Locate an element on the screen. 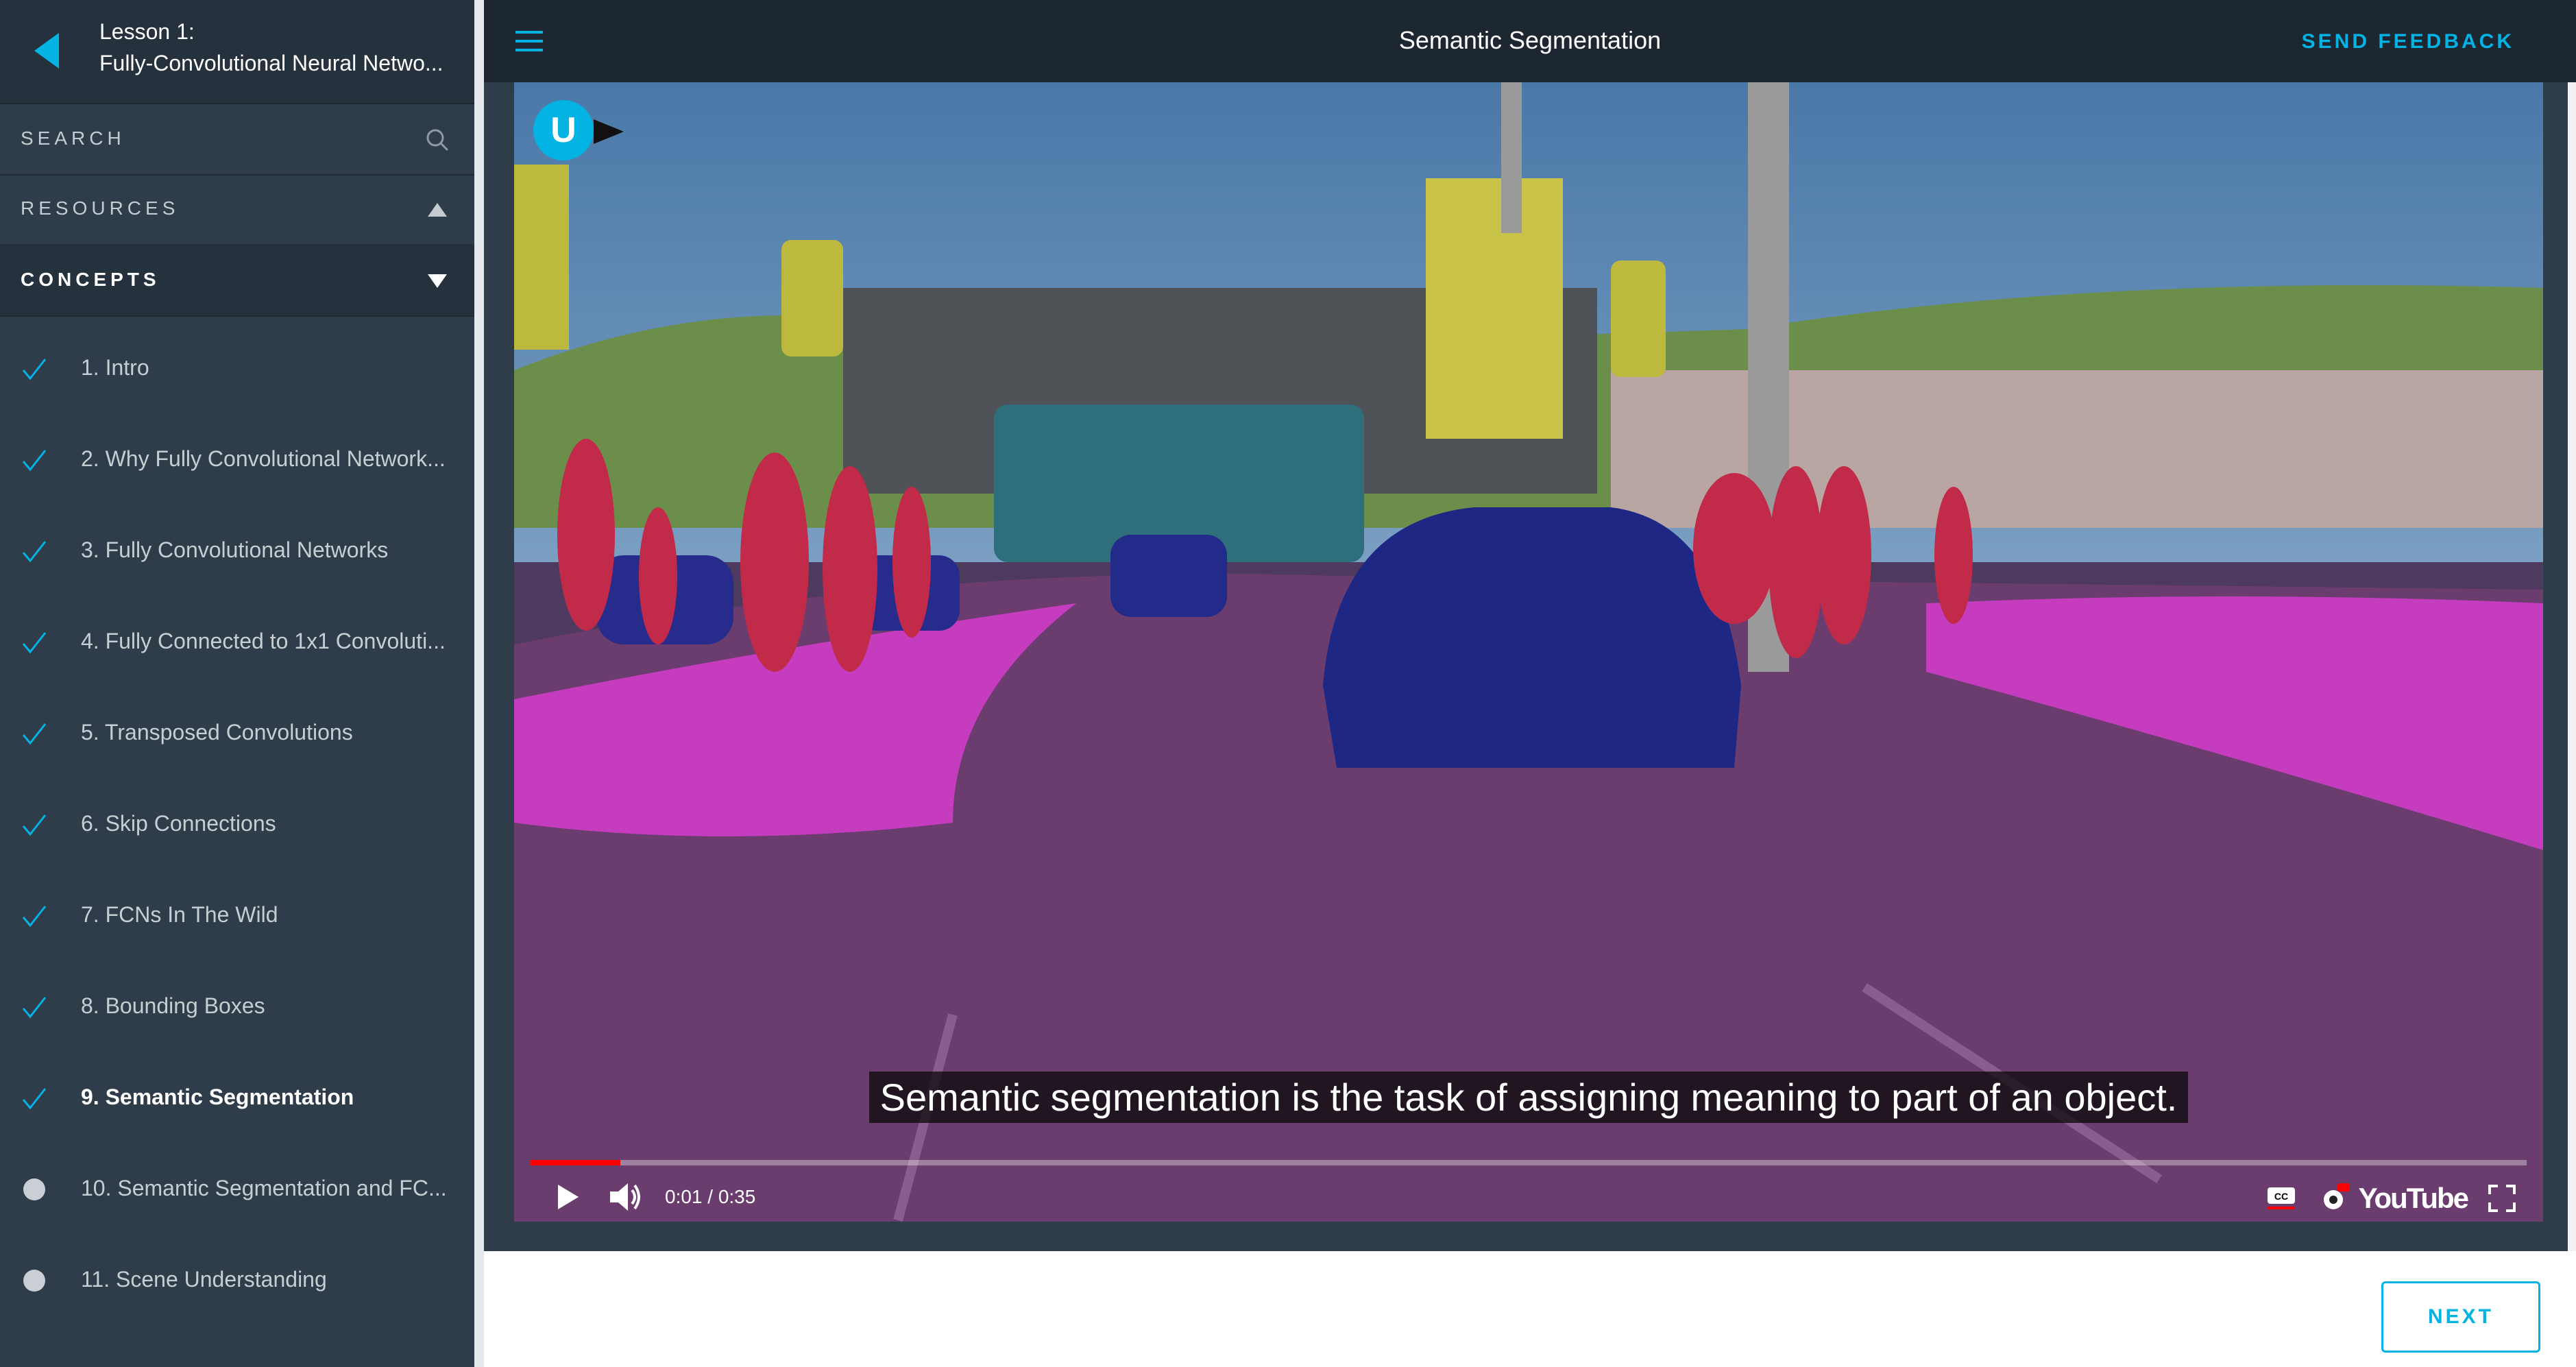  search-icon is located at coordinates (437, 140).